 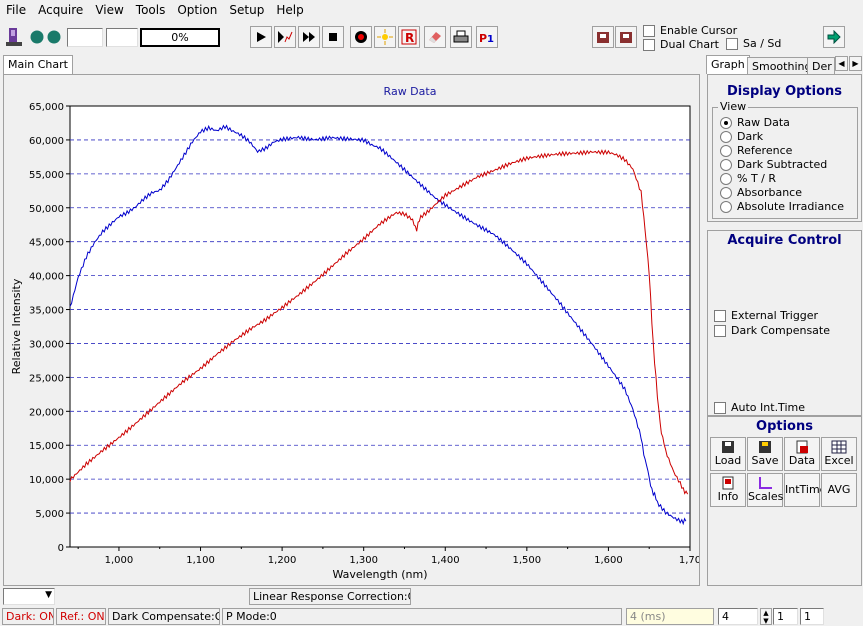 What do you see at coordinates (487, 37) in the screenshot?
I see `p1-button: P1` at bounding box center [487, 37].